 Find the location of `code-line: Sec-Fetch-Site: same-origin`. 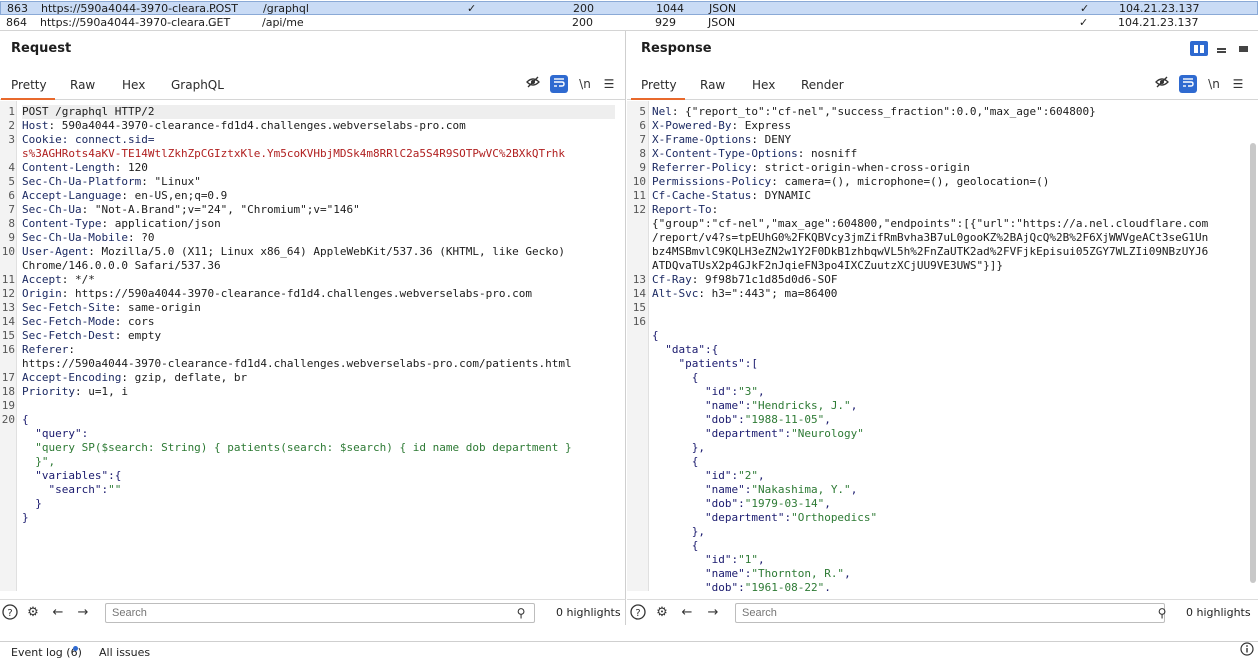

code-line: Sec-Fetch-Site: same-origin is located at coordinates (111, 308).